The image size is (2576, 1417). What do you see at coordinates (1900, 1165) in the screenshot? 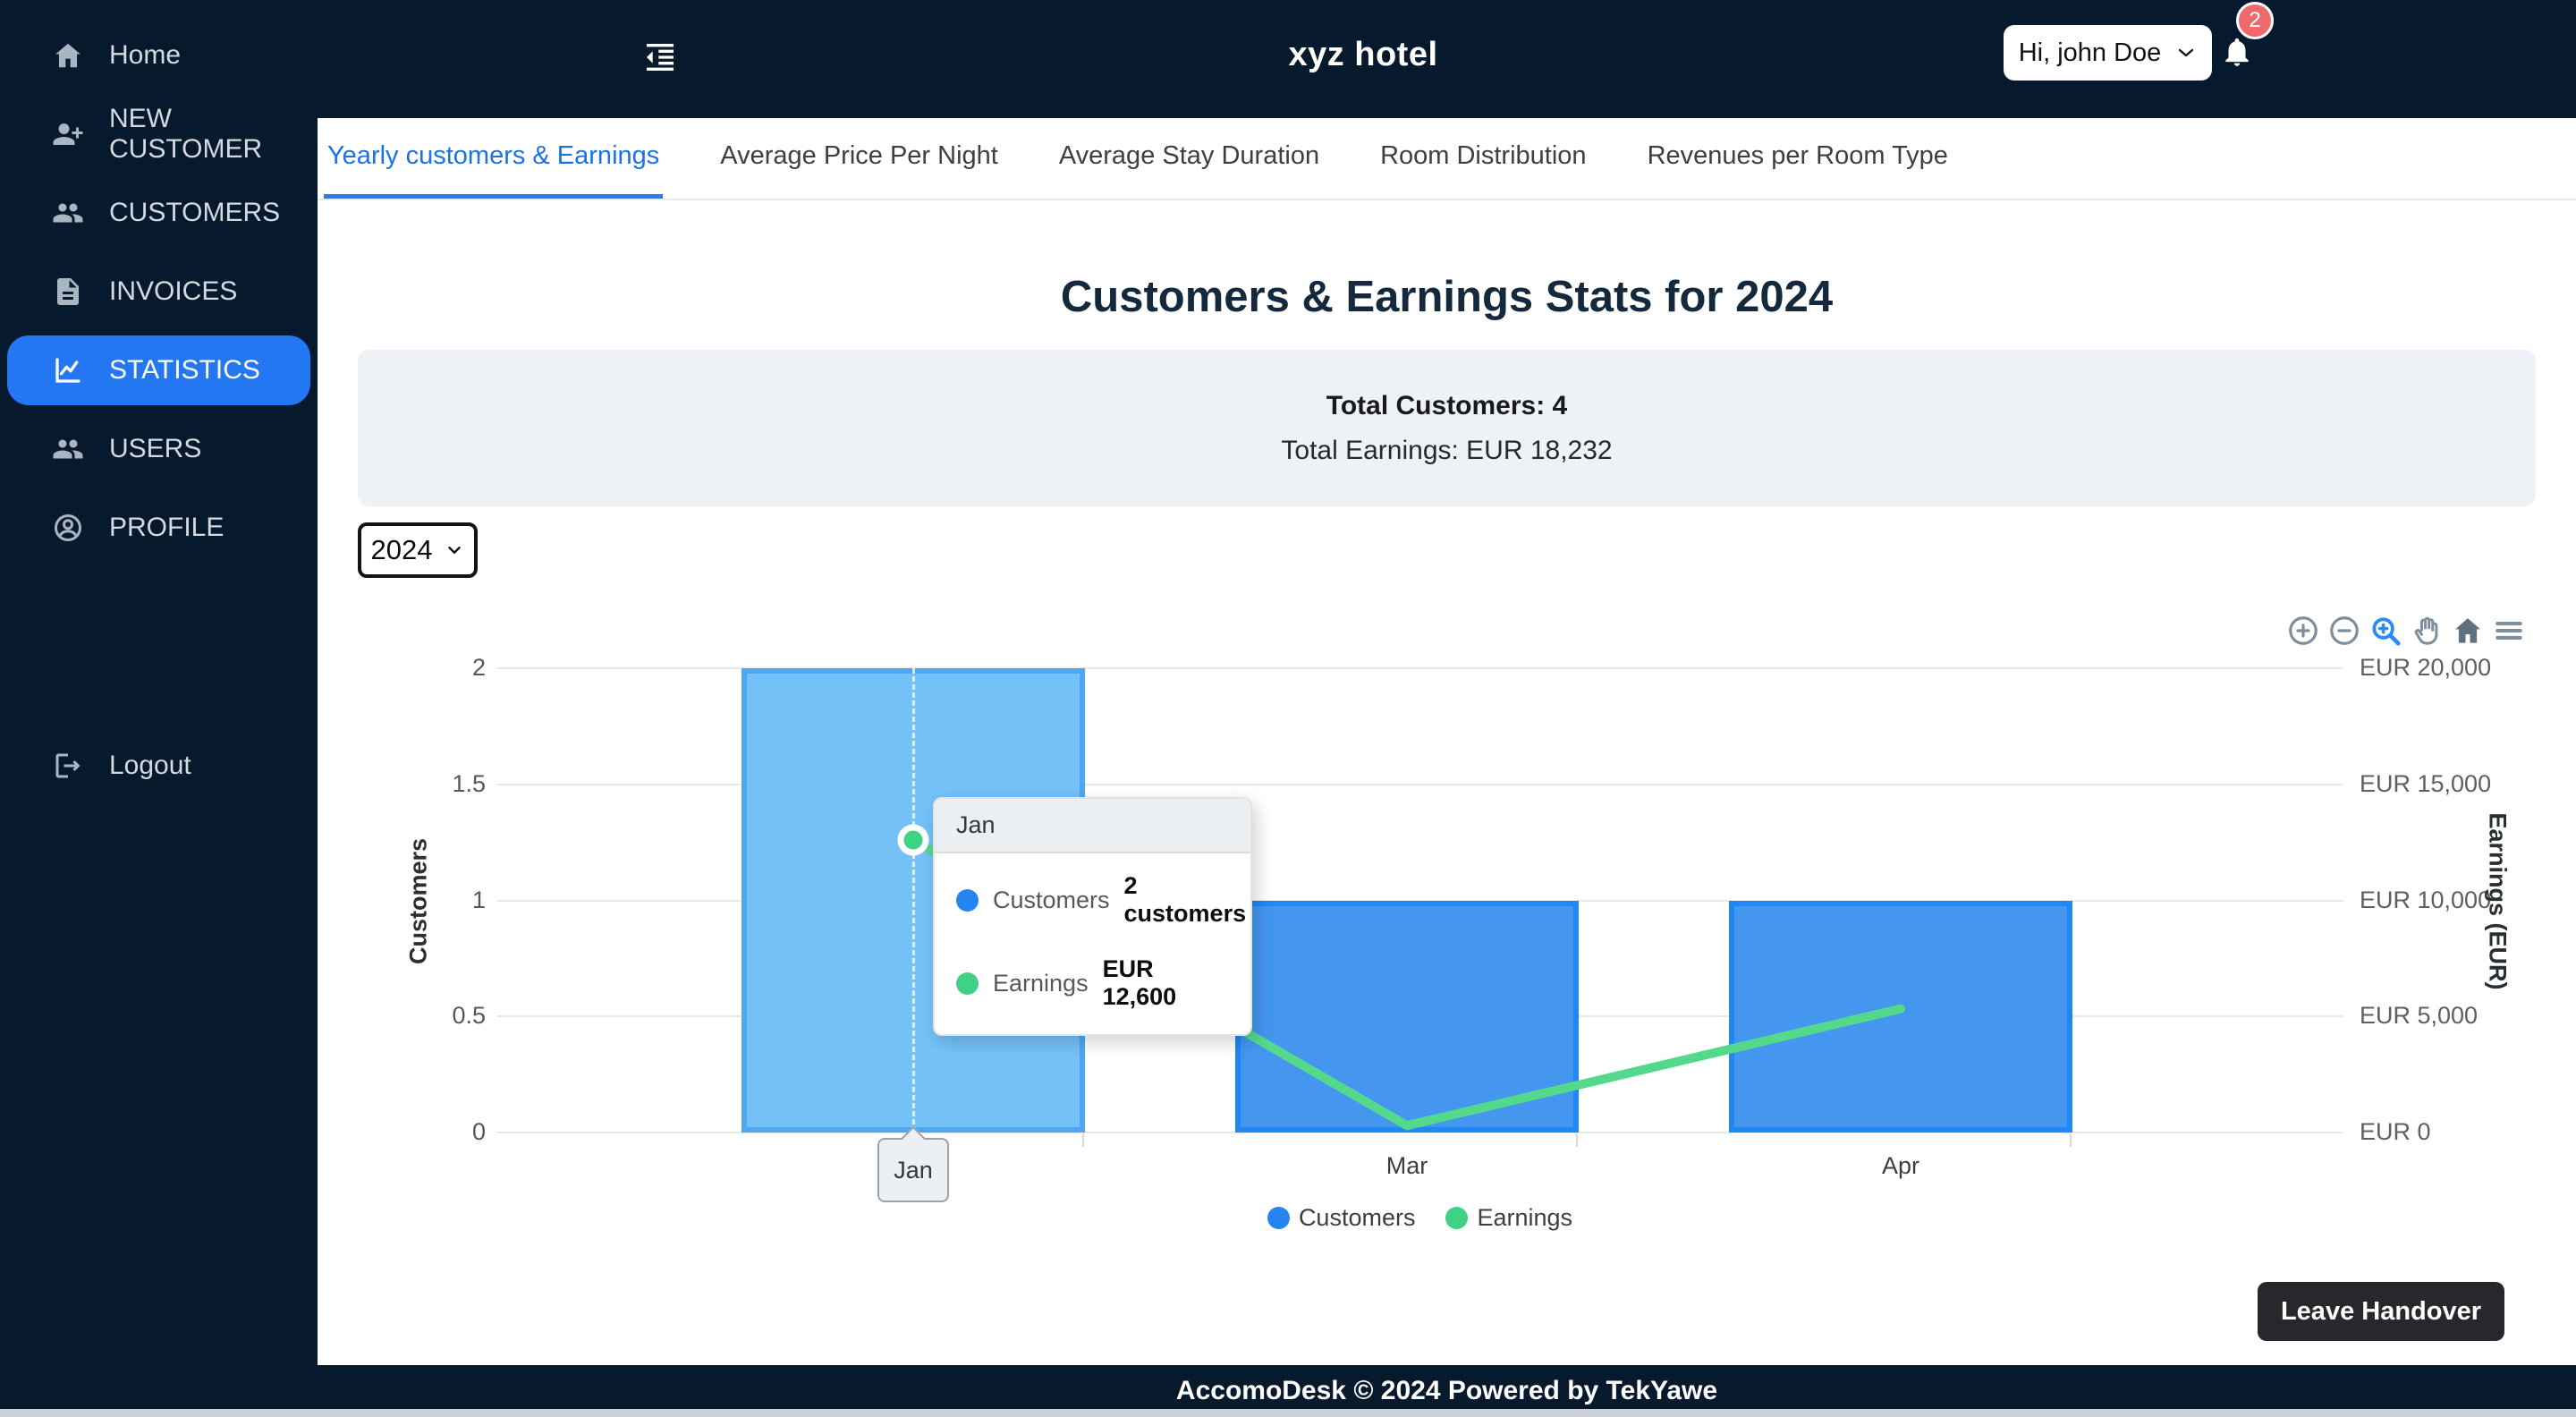
I see `x-axis-label-apr: Apr` at bounding box center [1900, 1165].